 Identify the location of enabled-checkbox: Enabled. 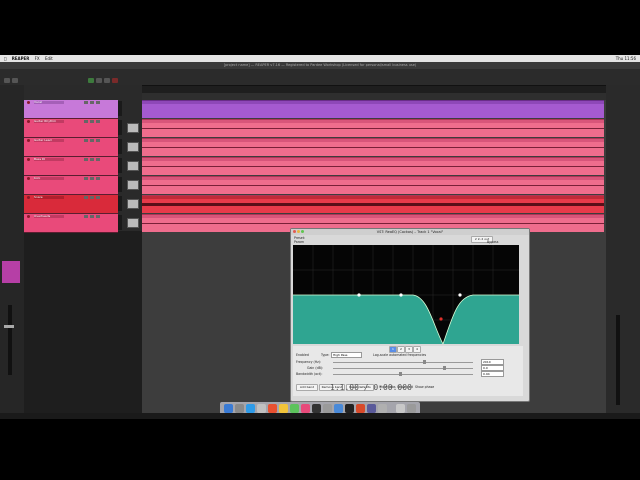
(302, 355).